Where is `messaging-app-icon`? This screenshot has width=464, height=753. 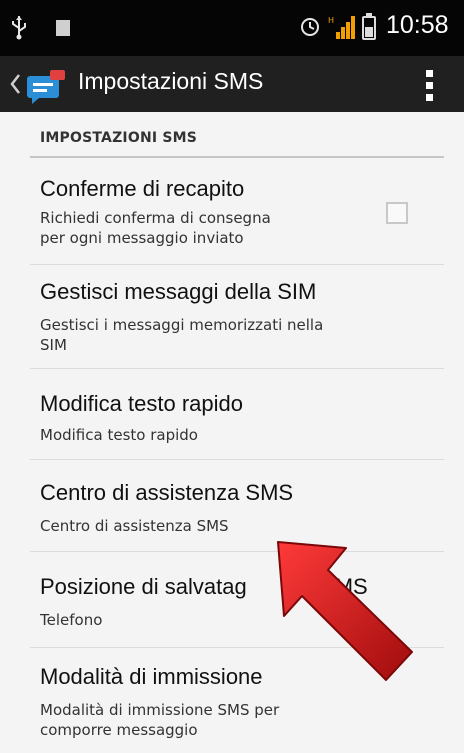 messaging-app-icon is located at coordinates (46, 86).